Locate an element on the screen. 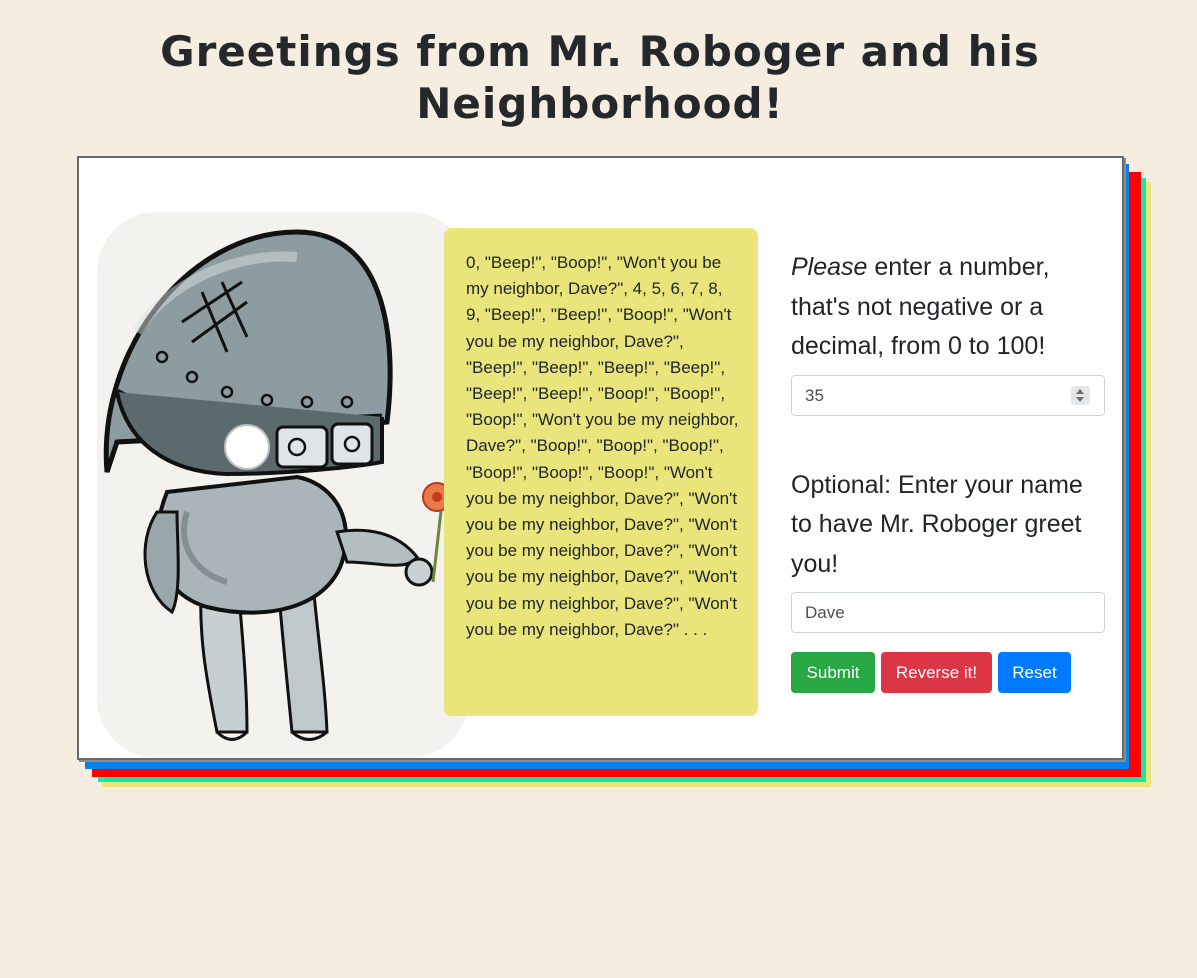 This screenshot has width=1197, height=978. reverse-button: Reverse it! is located at coordinates (936, 672).